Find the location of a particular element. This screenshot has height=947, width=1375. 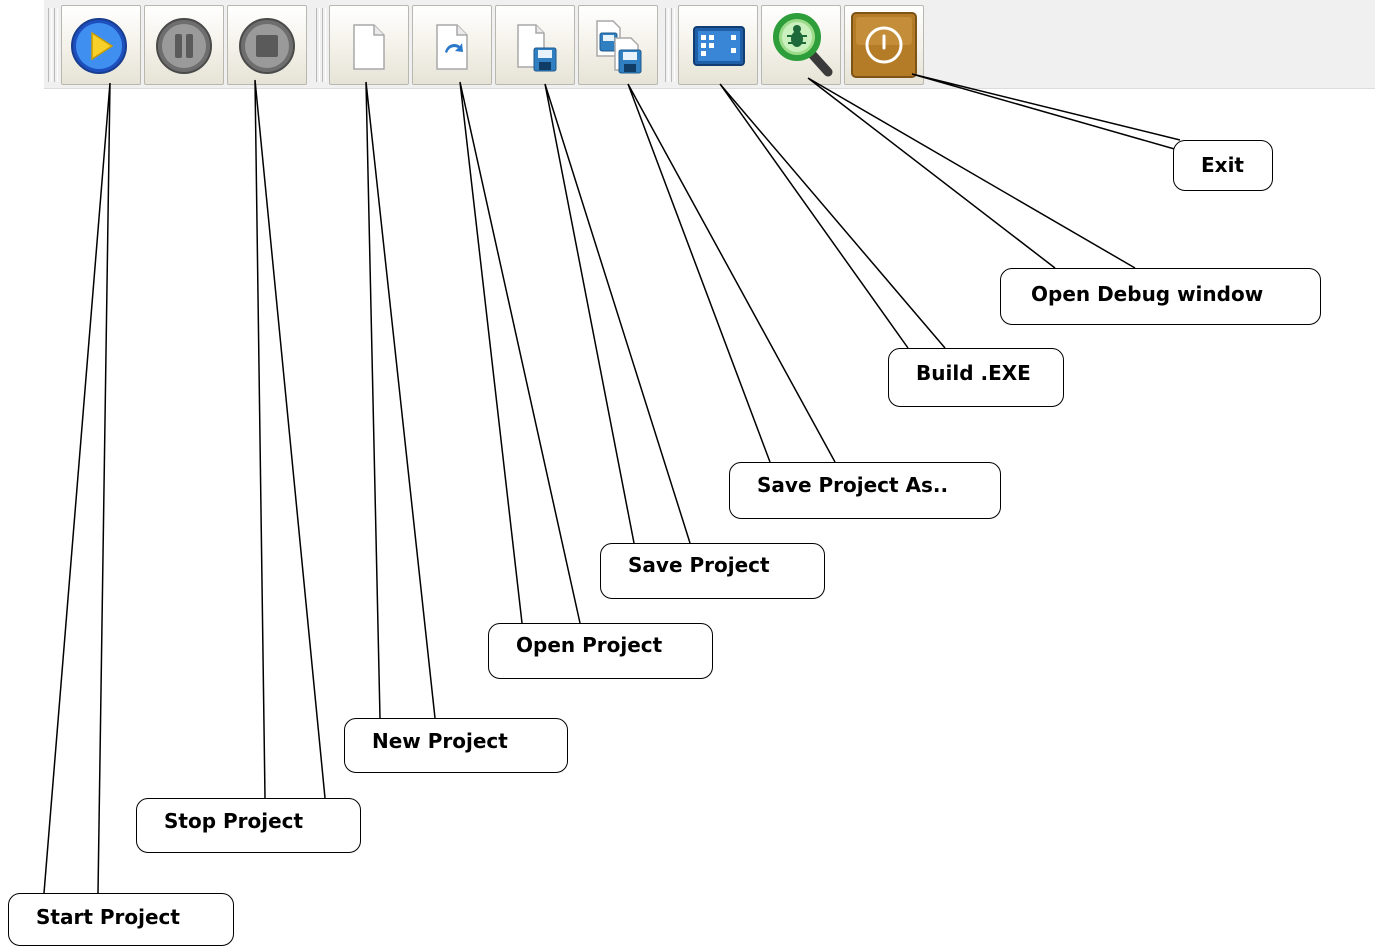

open-debug-window-callout: Open Debug window is located at coordinates (1160, 296).